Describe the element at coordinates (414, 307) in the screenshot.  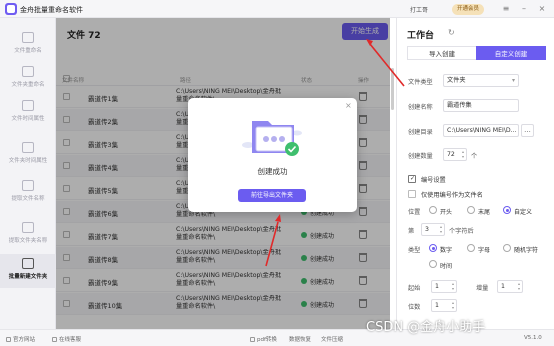
I see `digits-label: 位数` at that location.